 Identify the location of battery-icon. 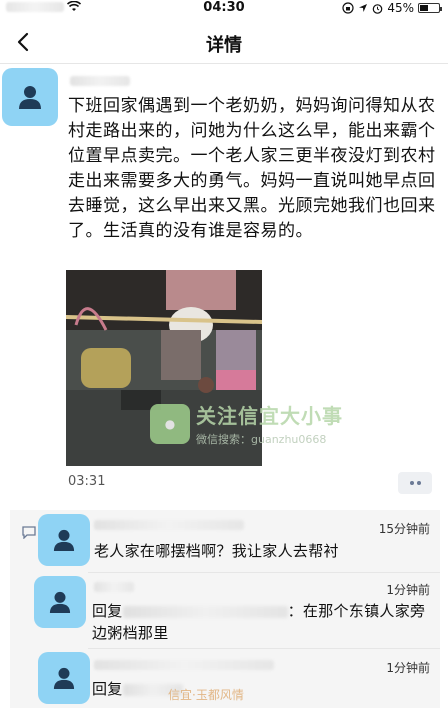
(430, 8).